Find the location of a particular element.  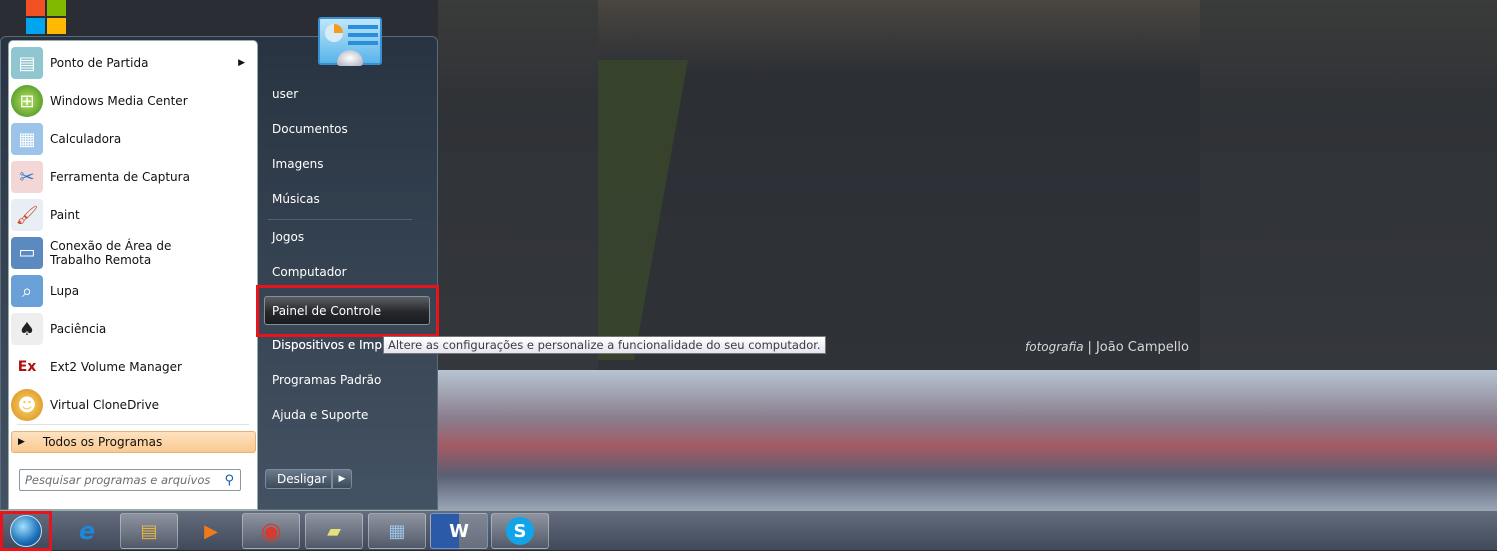

menu-item-visible-label: Dispositivos e Impres is located at coordinates (336, 345).